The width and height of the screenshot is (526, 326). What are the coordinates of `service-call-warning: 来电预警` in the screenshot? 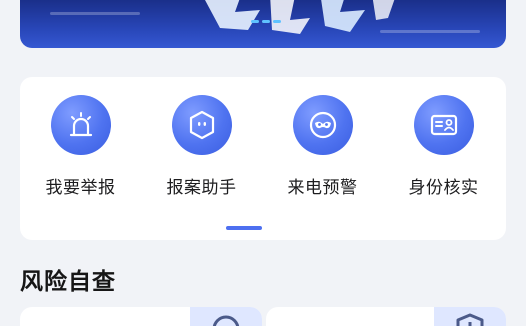 It's located at (322, 150).